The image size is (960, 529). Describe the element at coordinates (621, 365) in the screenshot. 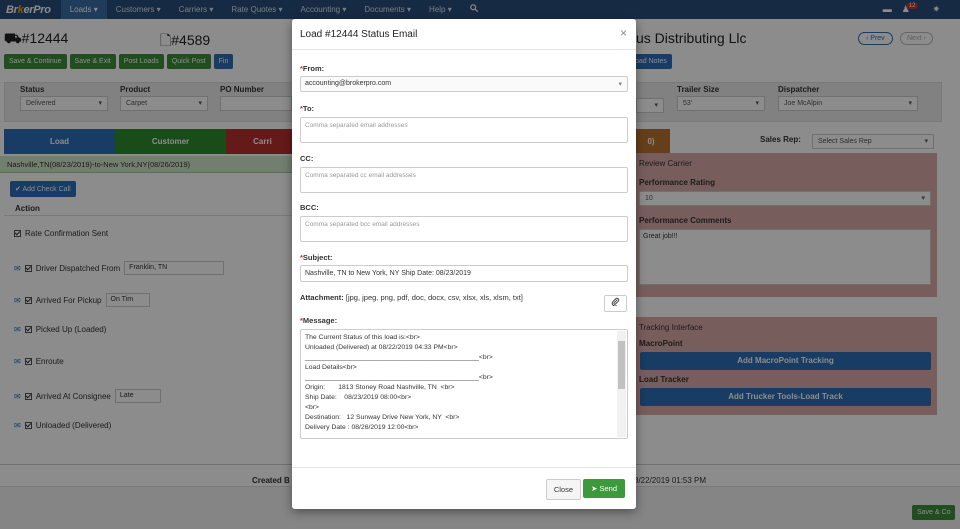

I see `scrollbar-thumb` at that location.